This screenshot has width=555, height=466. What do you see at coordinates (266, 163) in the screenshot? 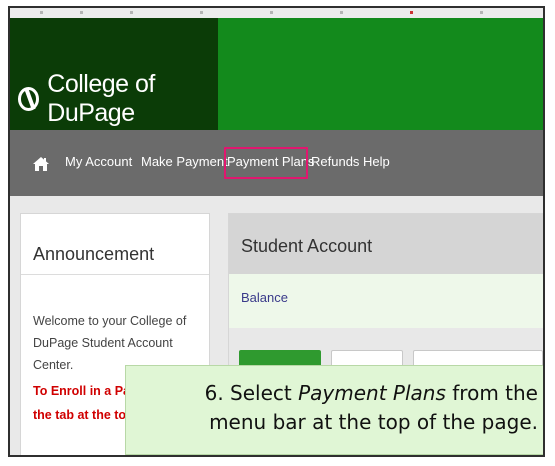
I see `payment-plans-highlight-box` at bounding box center [266, 163].